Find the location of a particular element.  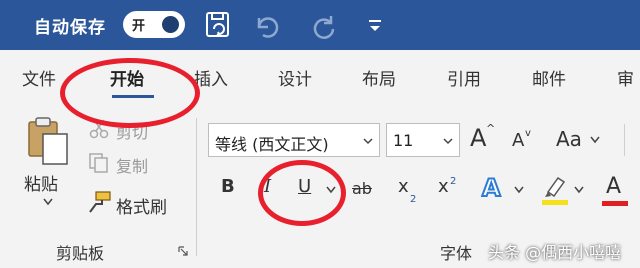

text-effects-dropdown-icon is located at coordinates (519, 190).